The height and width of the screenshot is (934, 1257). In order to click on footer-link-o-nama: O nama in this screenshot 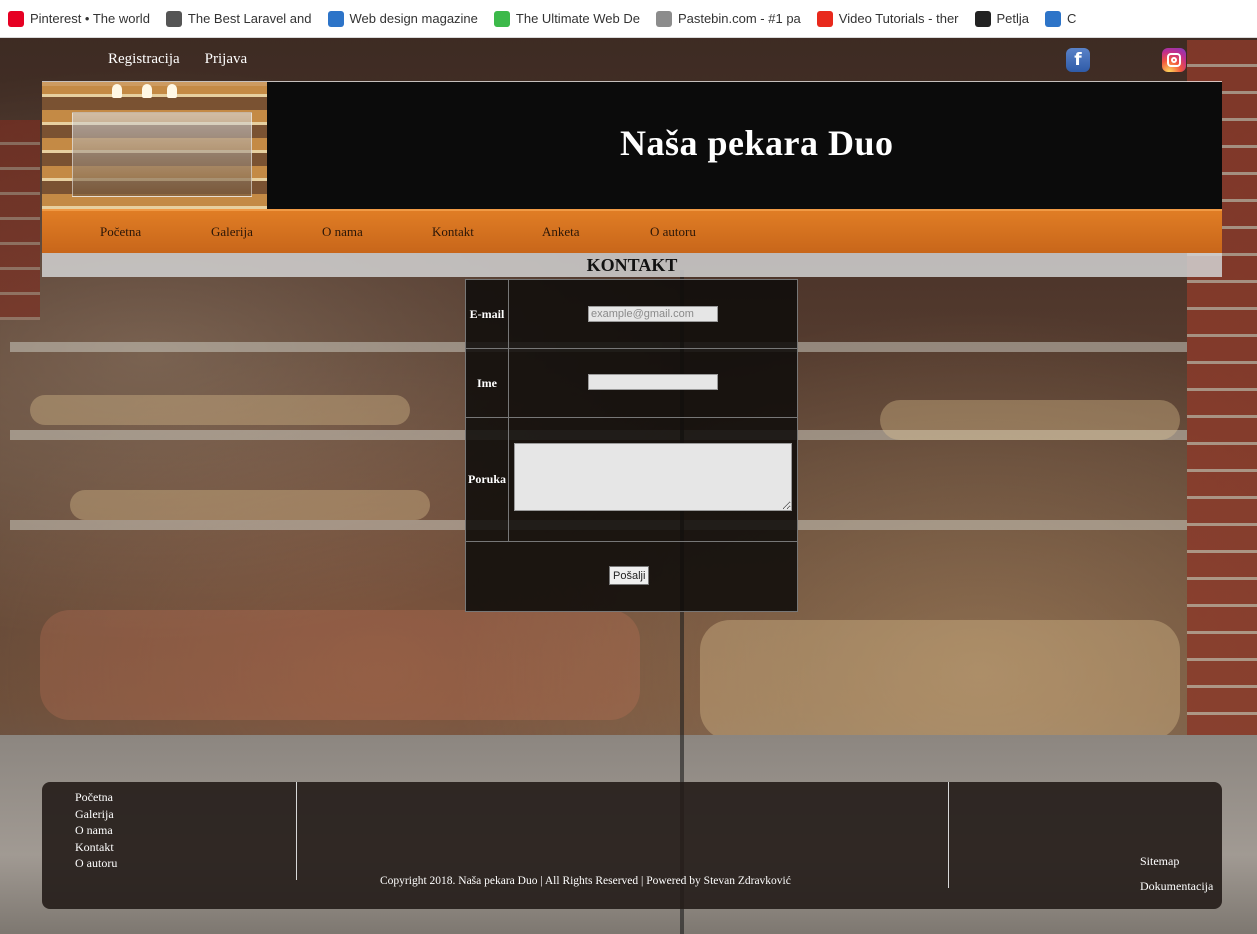, I will do `click(96, 830)`.